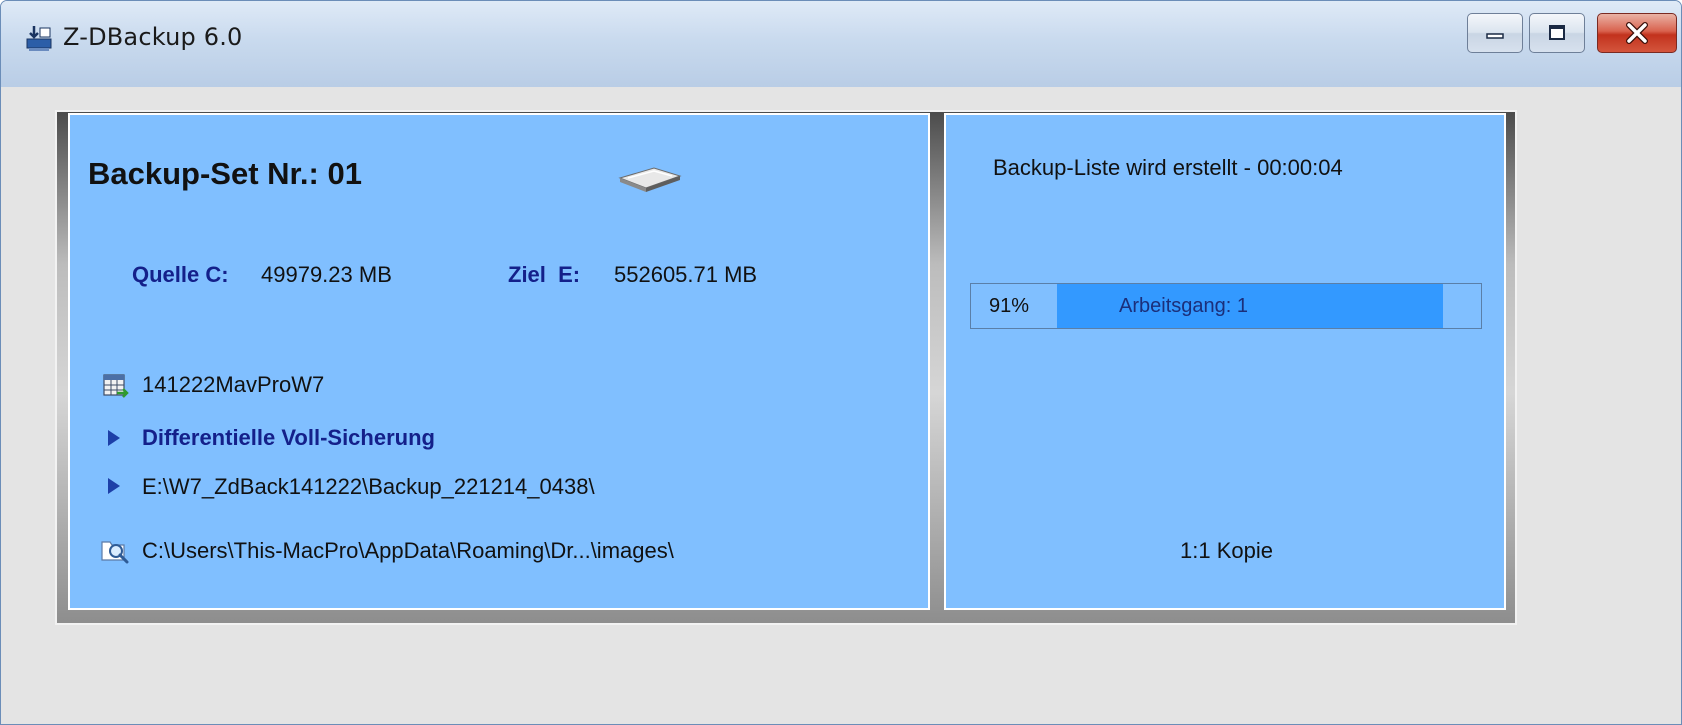  What do you see at coordinates (116, 386) in the screenshot?
I see `table-icon` at bounding box center [116, 386].